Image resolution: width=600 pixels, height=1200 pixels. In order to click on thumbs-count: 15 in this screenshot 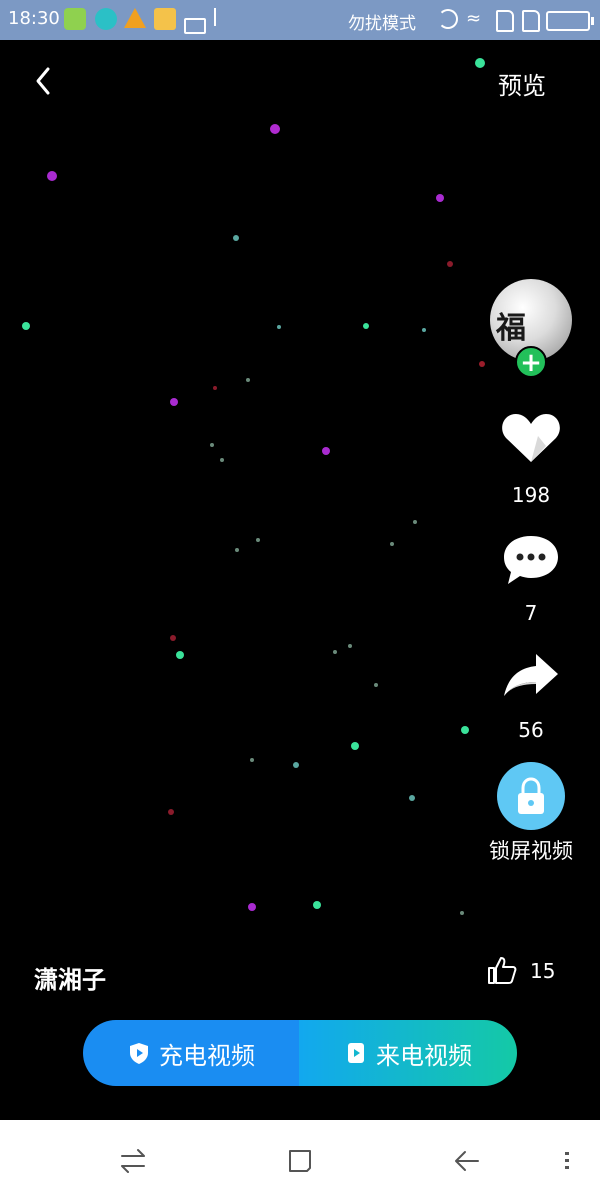, I will do `click(543, 971)`.